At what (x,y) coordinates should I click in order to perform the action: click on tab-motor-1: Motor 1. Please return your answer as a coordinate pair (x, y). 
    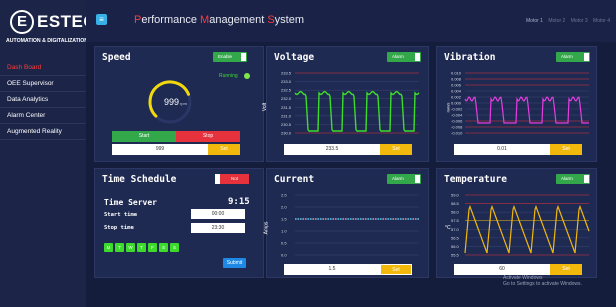
    Looking at the image, I should click on (534, 21).